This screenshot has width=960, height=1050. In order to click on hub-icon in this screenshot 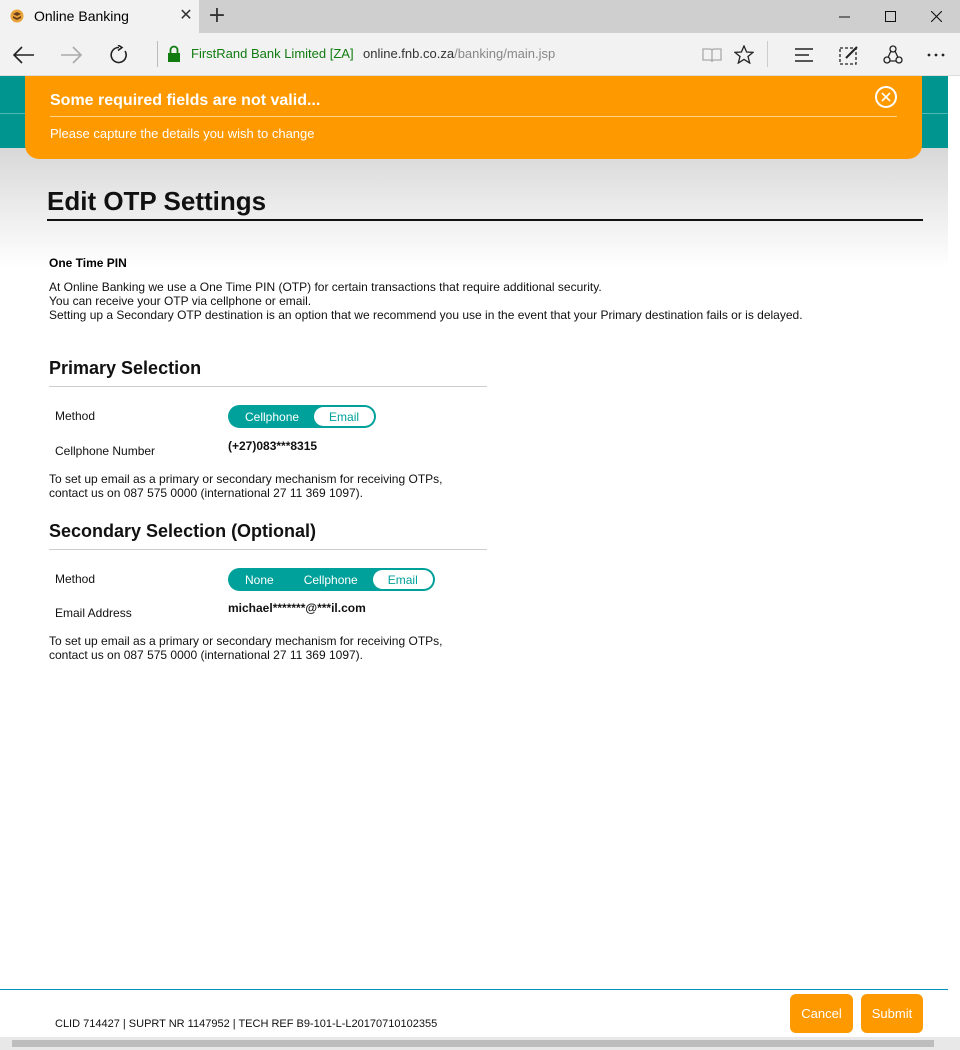, I will do `click(804, 54)`.